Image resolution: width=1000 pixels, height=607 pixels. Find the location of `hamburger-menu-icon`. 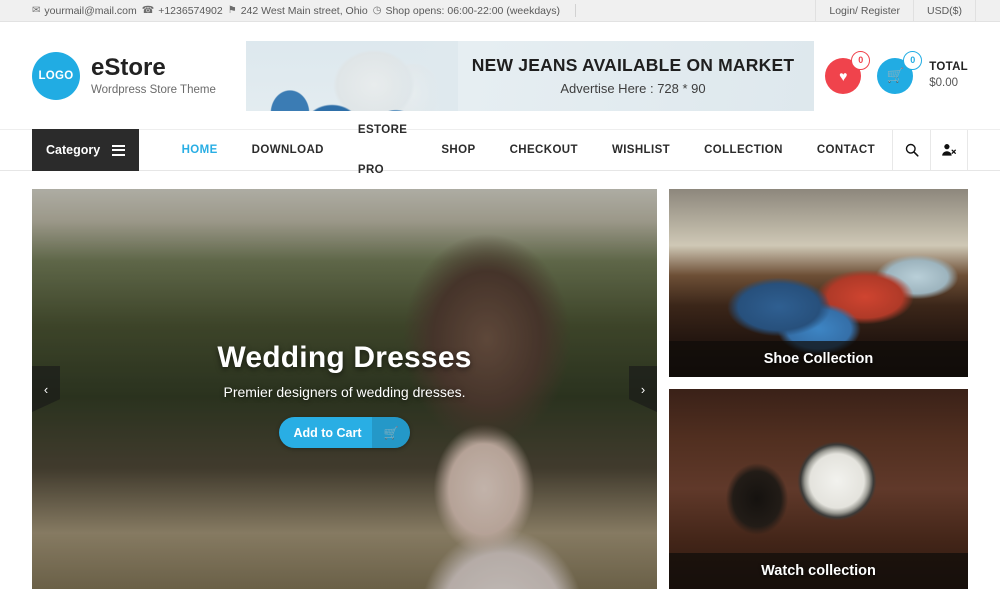

hamburger-menu-icon is located at coordinates (118, 150).